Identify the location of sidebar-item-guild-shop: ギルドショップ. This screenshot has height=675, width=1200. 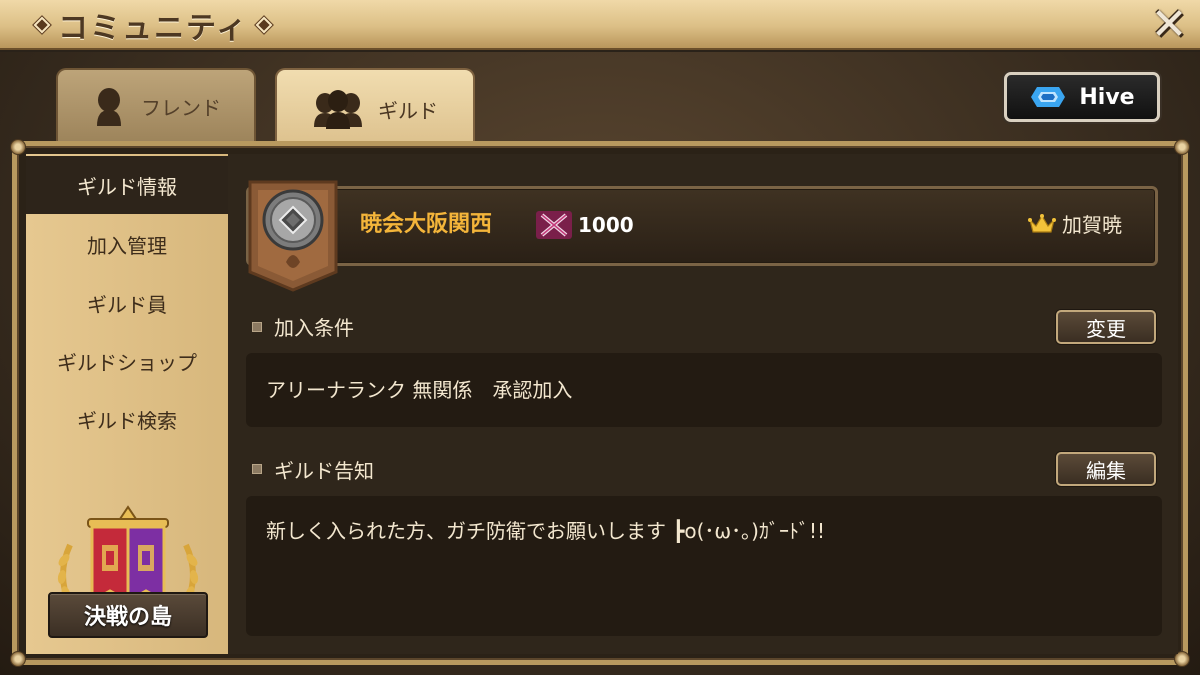
(127, 361).